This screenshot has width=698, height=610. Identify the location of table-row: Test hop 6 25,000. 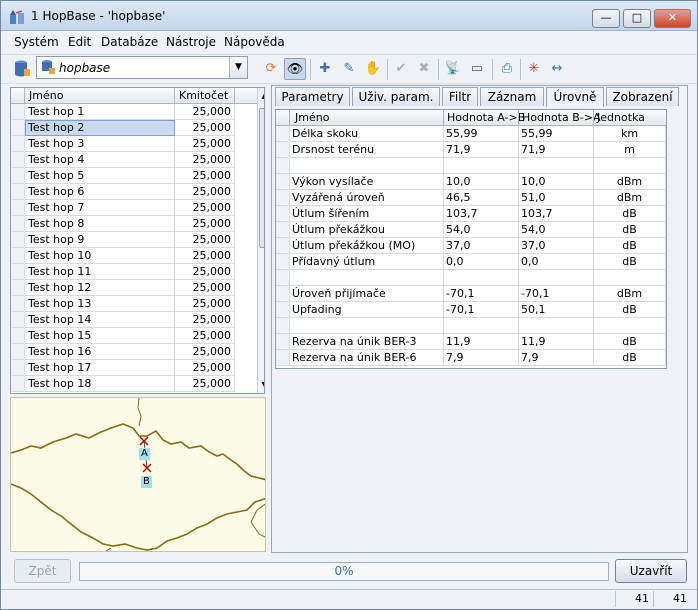
(134, 192).